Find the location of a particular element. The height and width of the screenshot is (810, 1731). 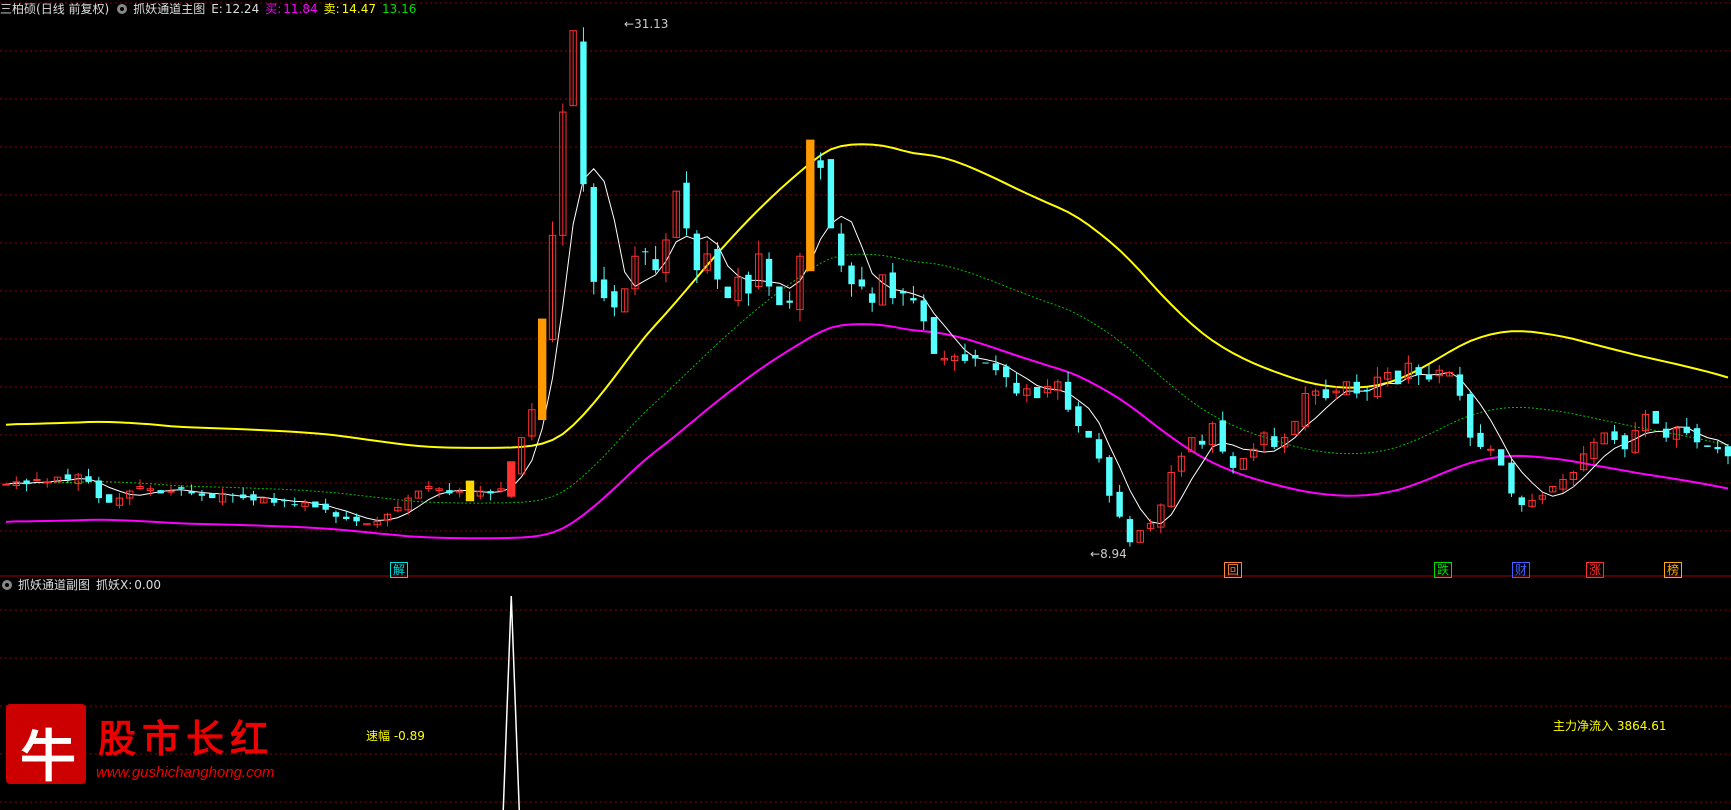

low-price-value: 8.94 is located at coordinates (1113, 554).